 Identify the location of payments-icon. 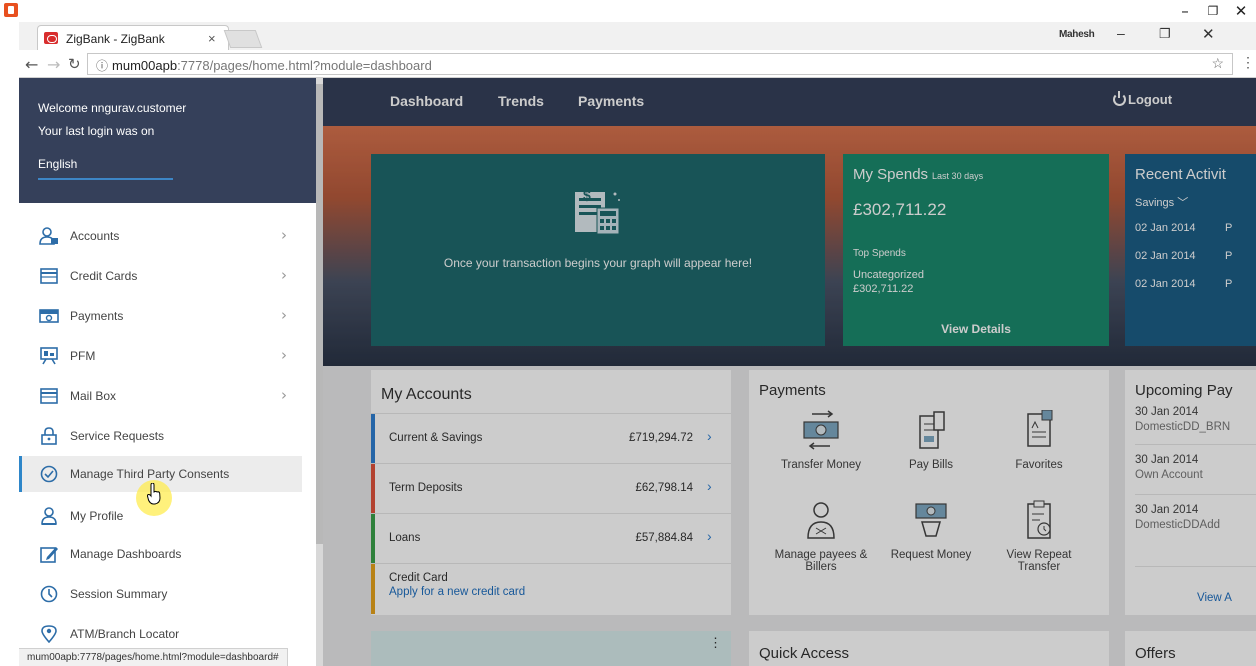
(49, 316).